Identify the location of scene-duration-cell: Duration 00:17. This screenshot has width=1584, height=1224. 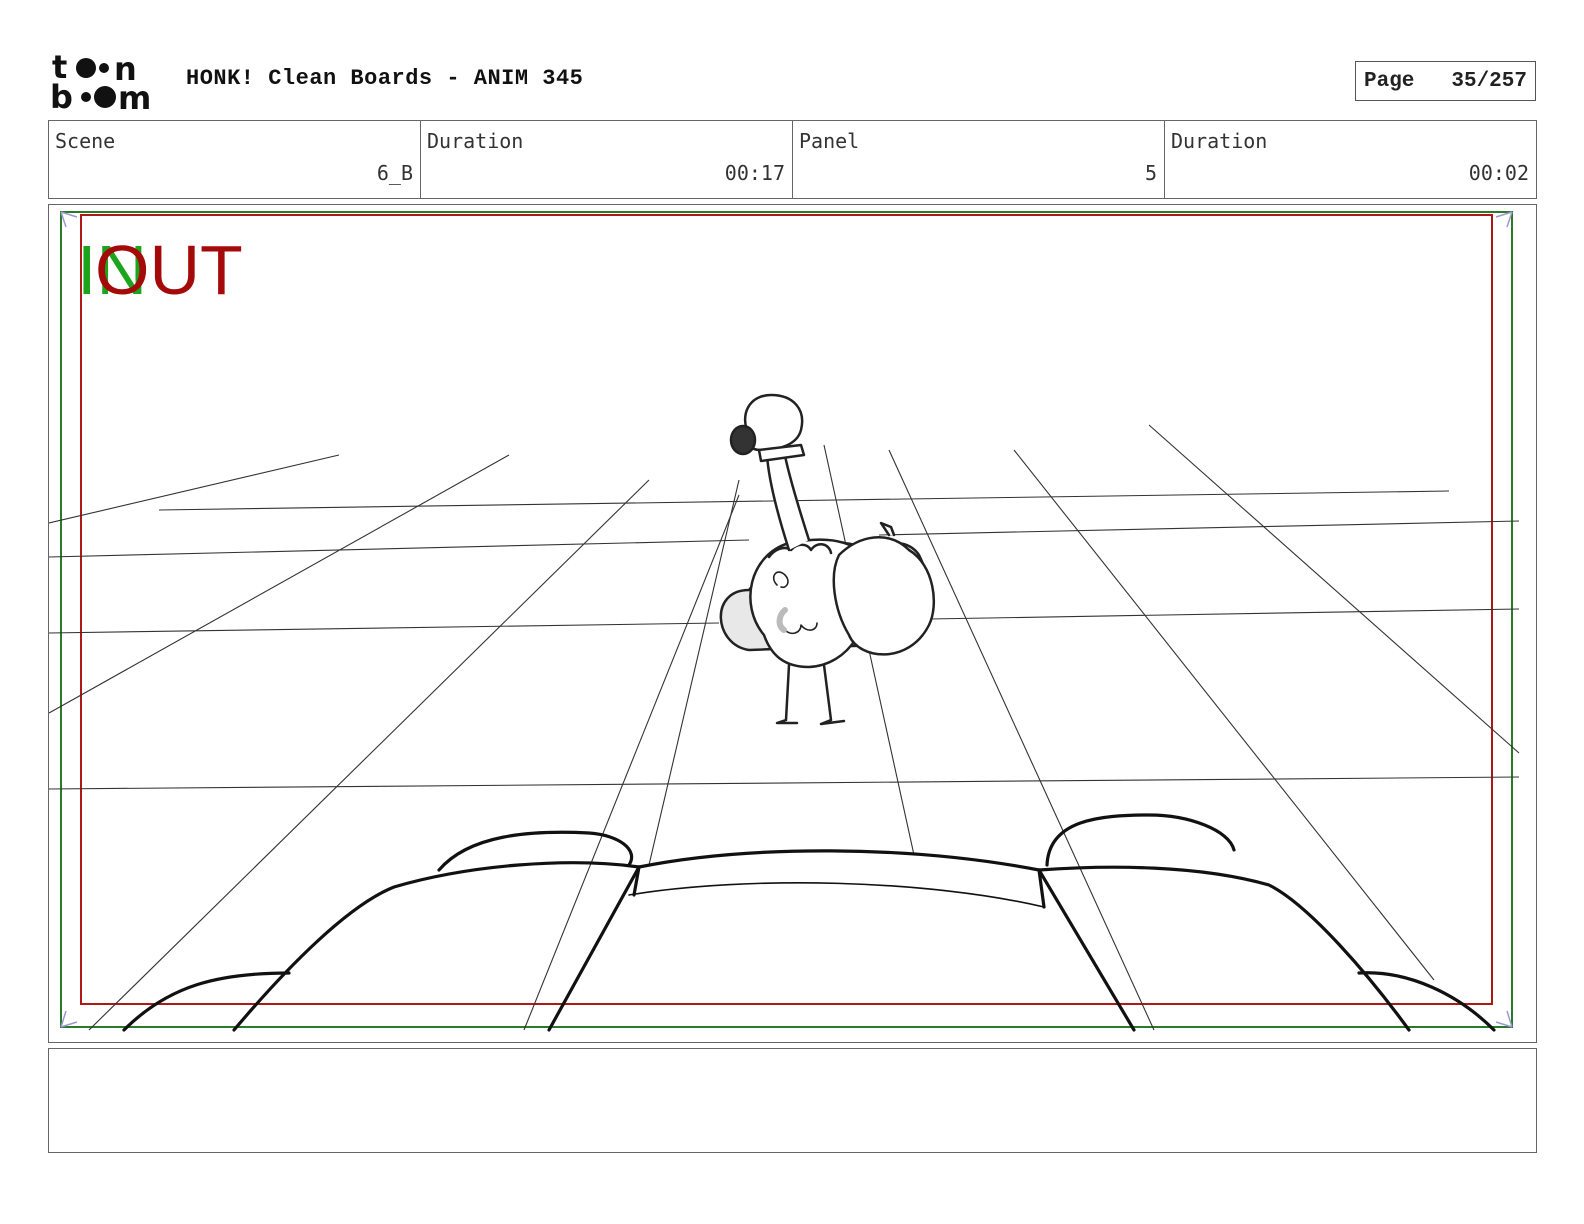
(607, 159).